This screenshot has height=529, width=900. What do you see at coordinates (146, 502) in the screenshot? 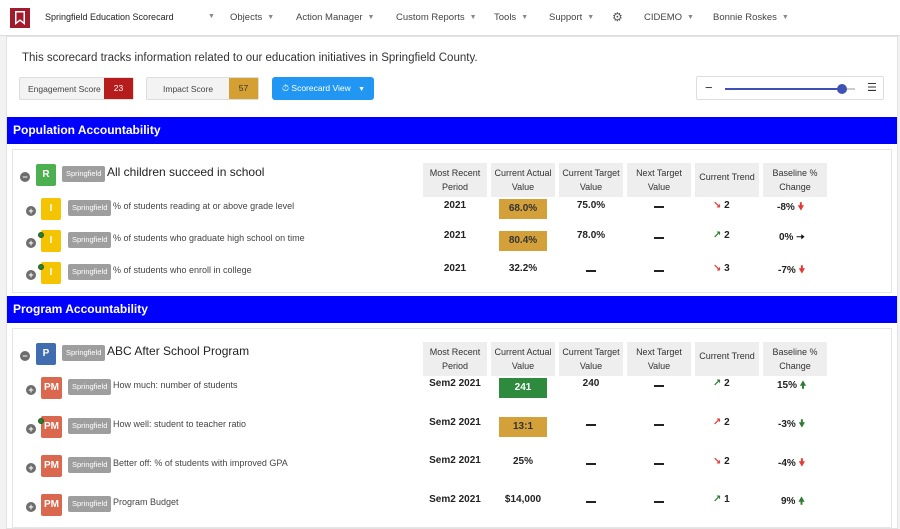
I see `measure-title: Program Budget` at bounding box center [146, 502].